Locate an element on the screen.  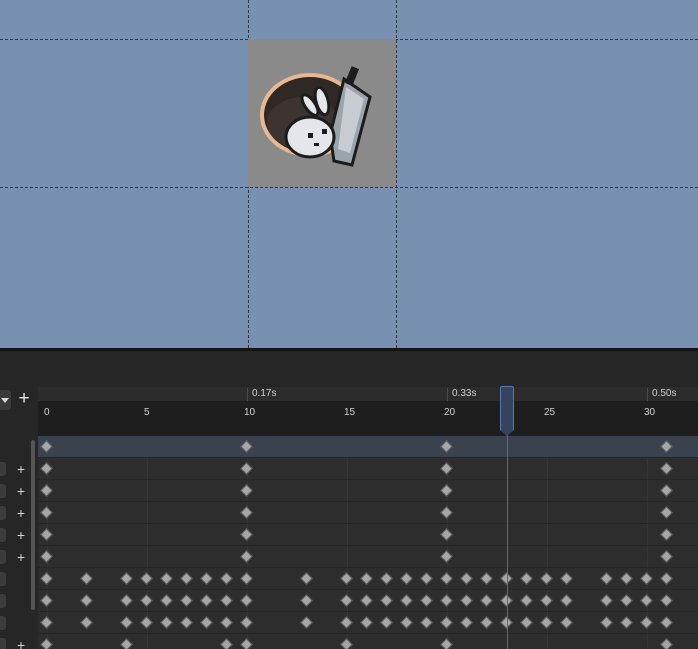
track-scrollbar is located at coordinates (33, 525).